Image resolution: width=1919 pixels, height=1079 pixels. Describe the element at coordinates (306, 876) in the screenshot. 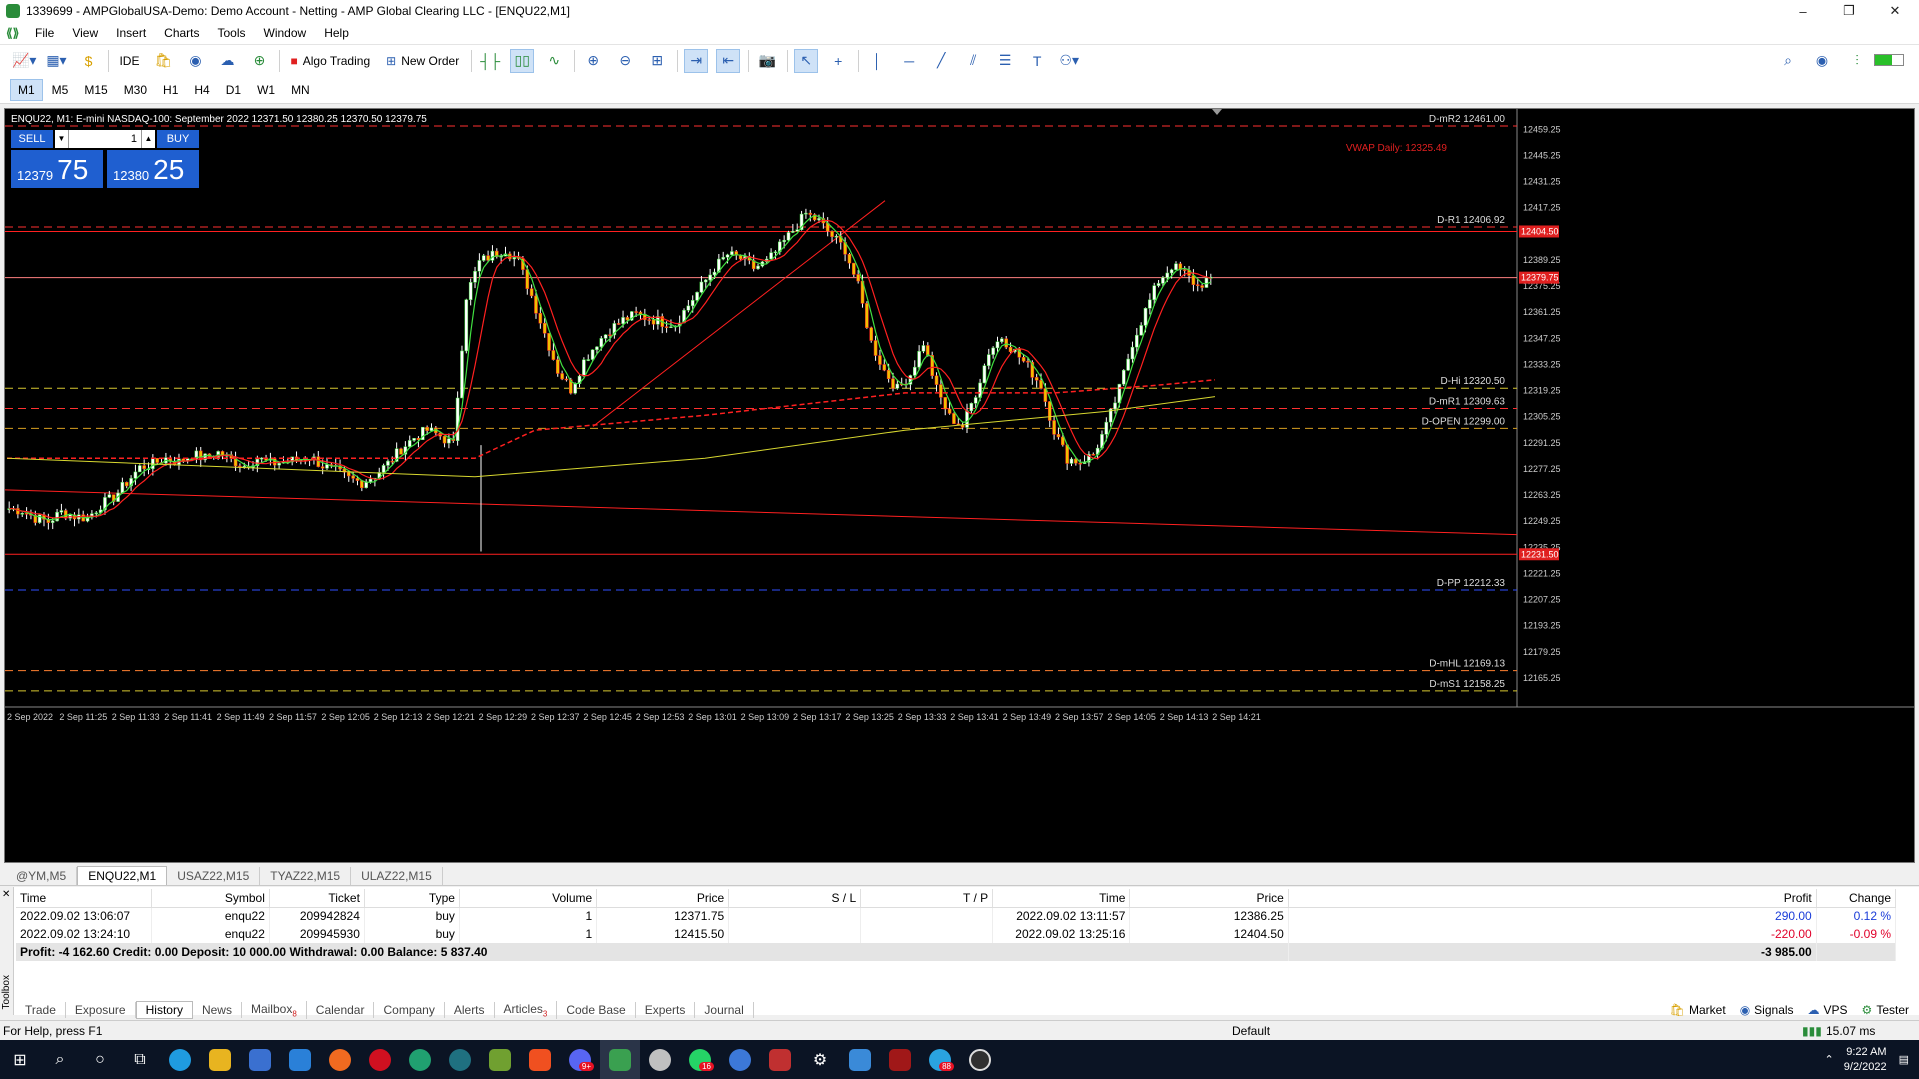

I see `chart-tab-tyaz22: TYAZ22,M15` at that location.